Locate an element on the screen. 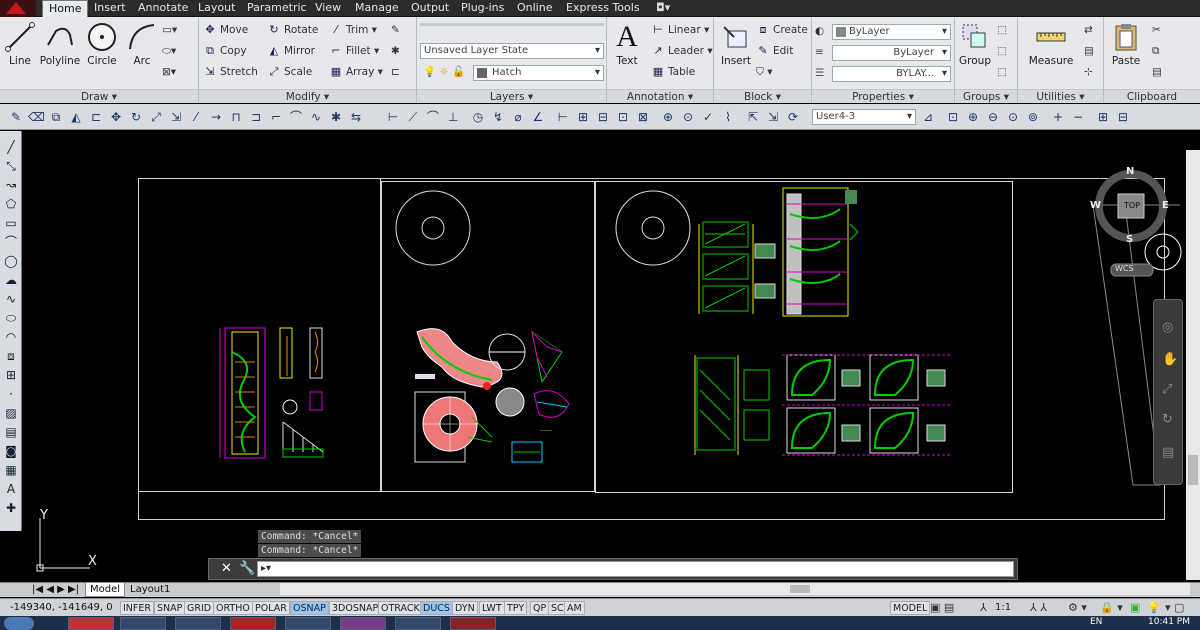  language-indicator: EN is located at coordinates (1096, 622).